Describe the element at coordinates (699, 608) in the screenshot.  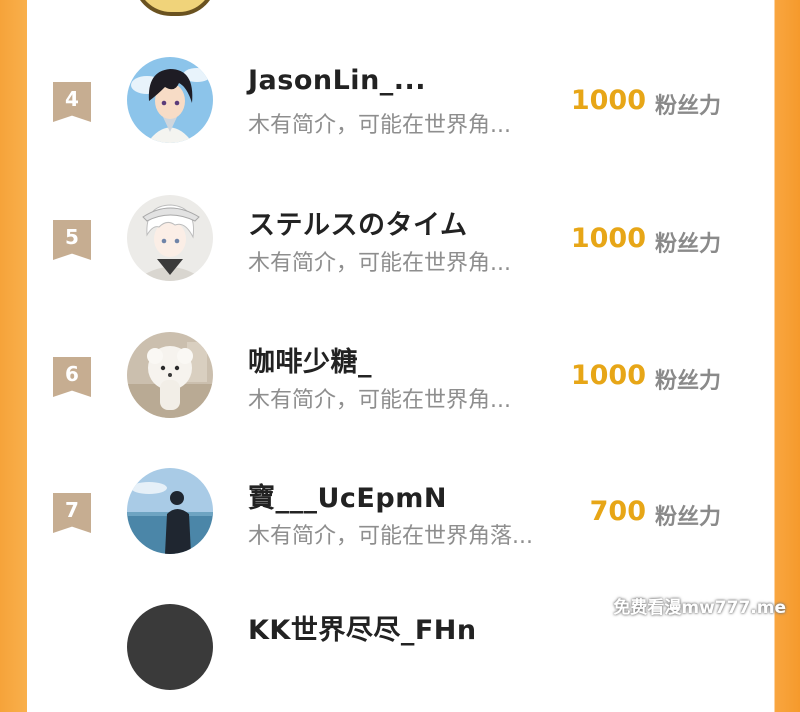
I see `watermark-text: 免费看漫mw777.me` at that location.